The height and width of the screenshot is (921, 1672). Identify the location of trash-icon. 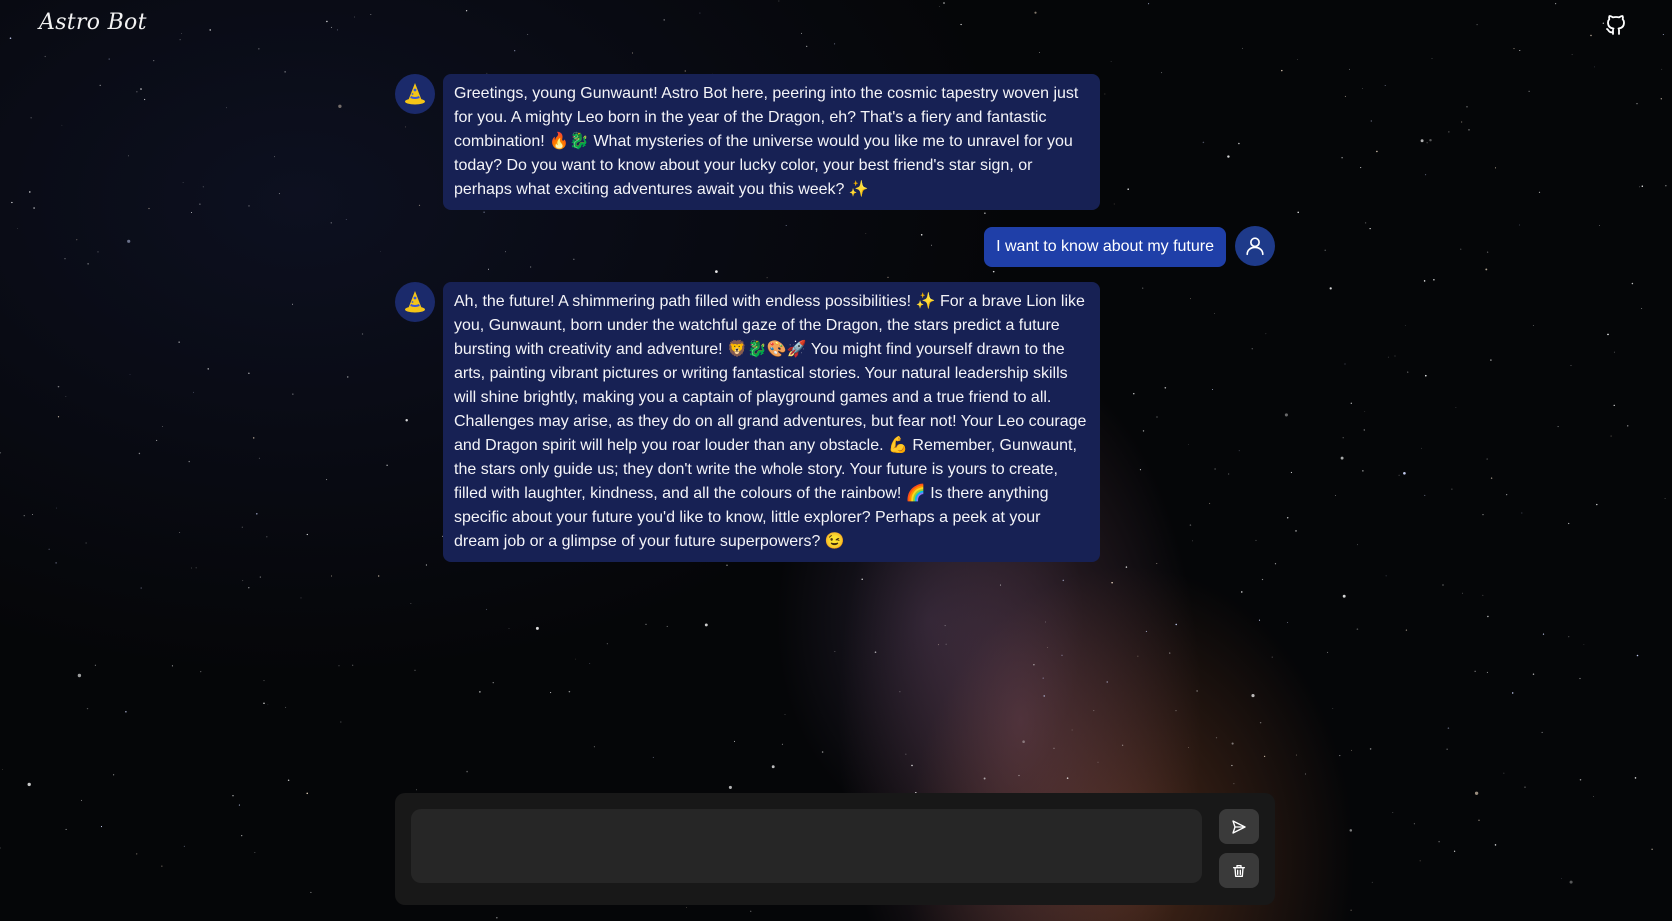
(1239, 870).